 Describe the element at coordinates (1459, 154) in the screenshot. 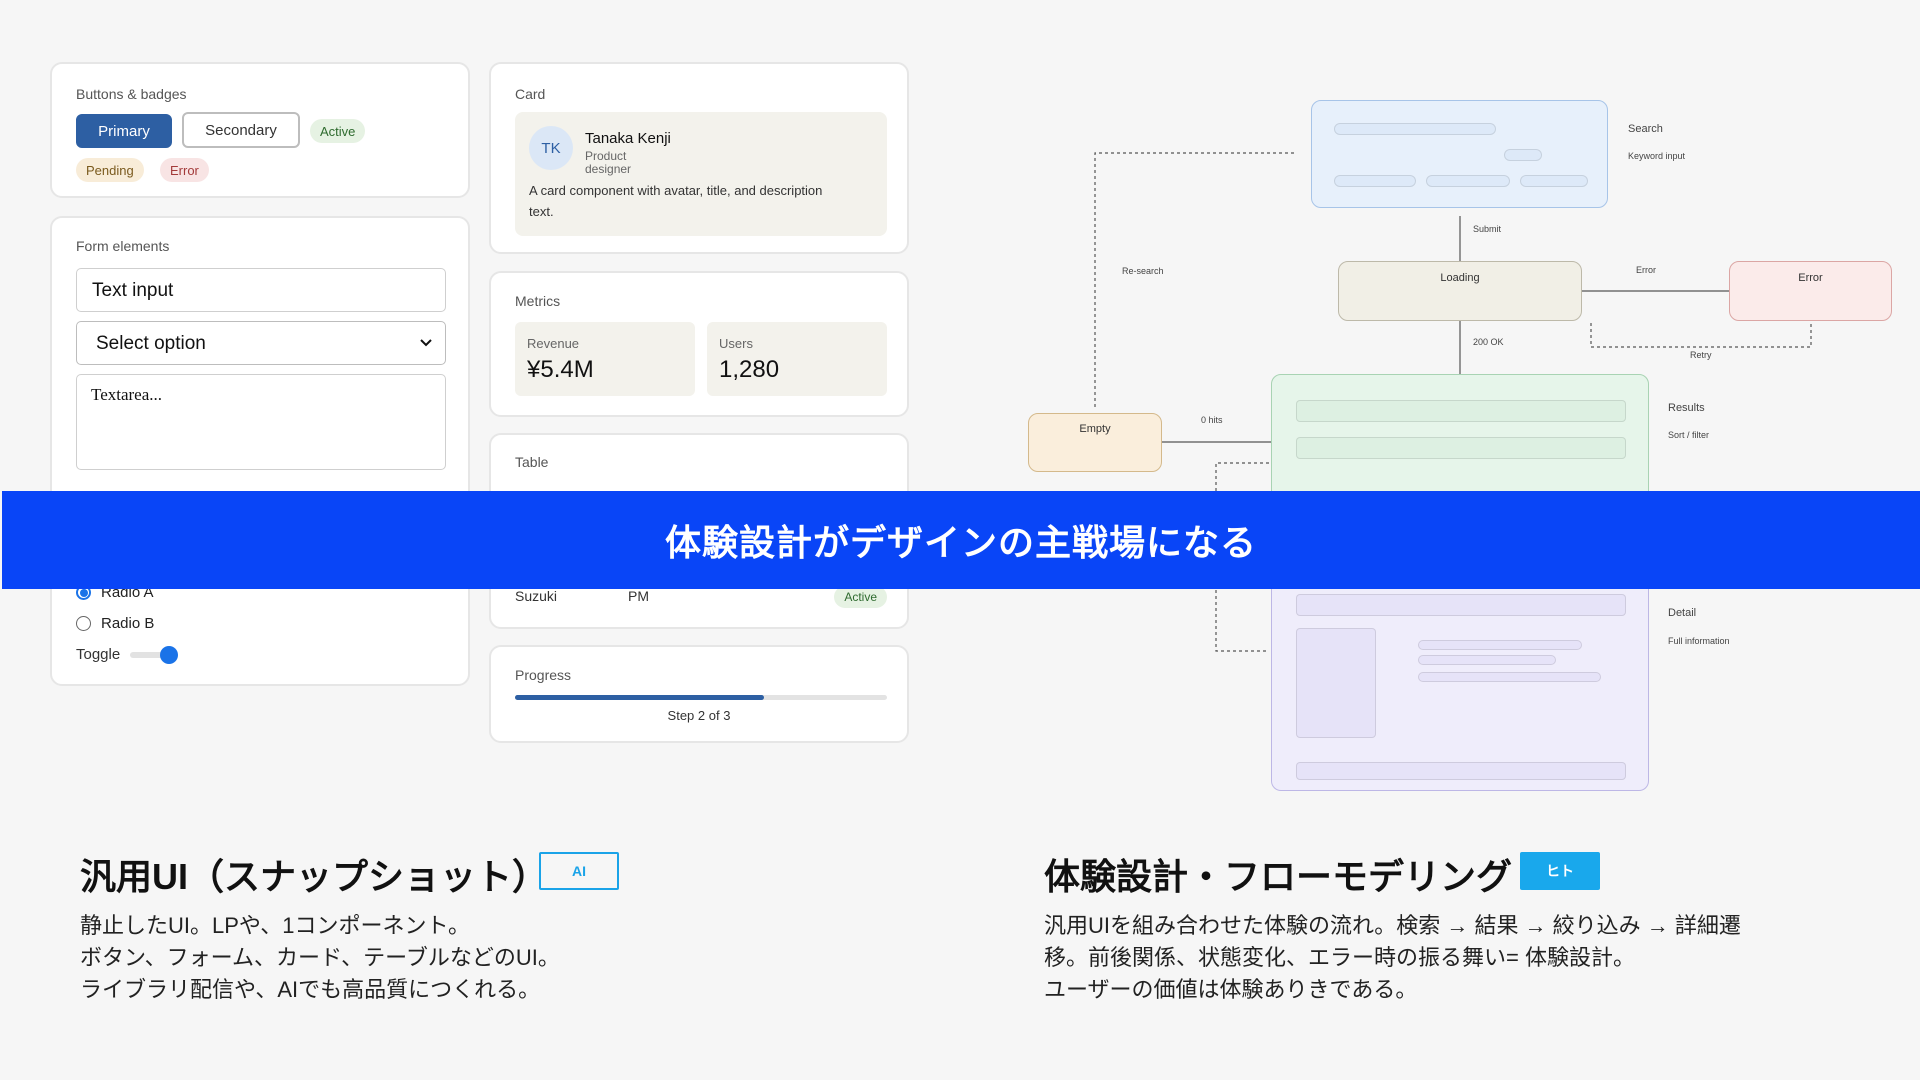

I see `search-node` at that location.